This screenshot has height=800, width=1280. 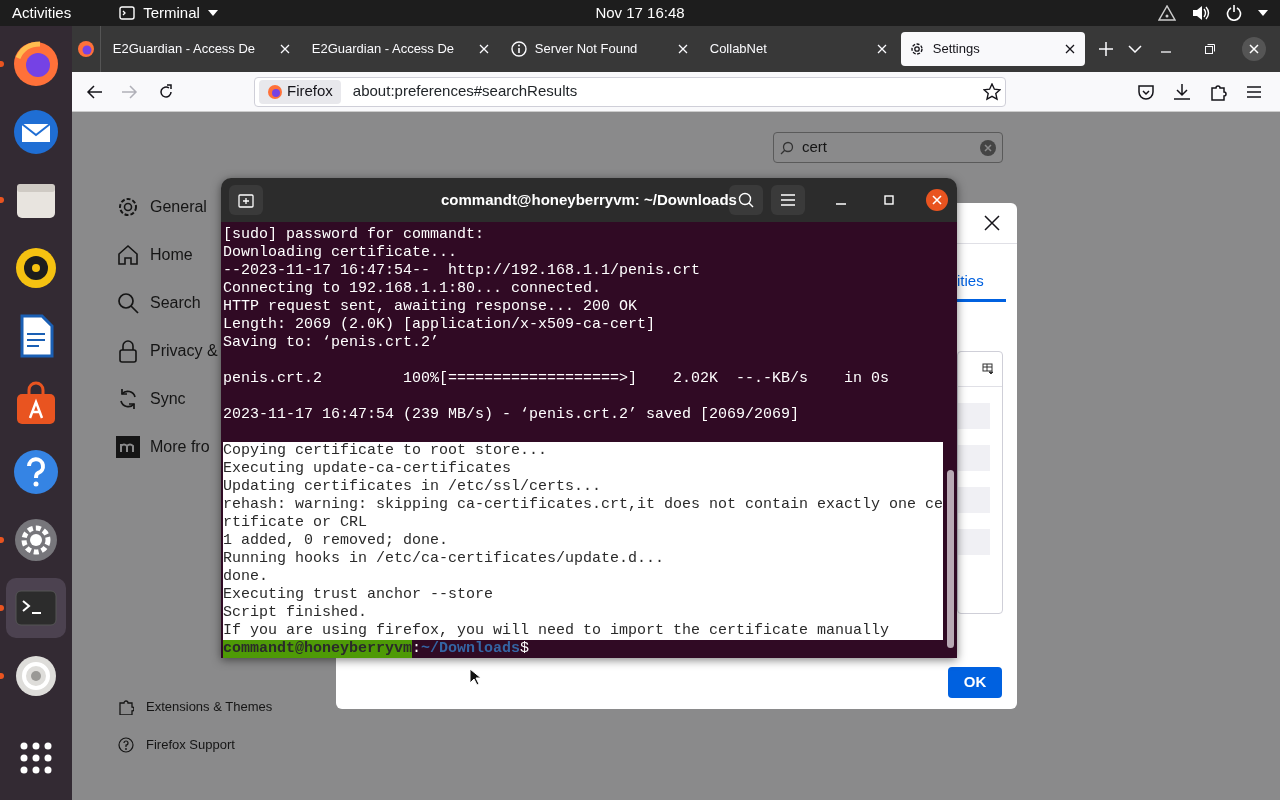 I want to click on terminal-line: 2023-11-17 16:47:54 (239 MB/s) - ‘penis.crt.2’ saved [2069/2069], so click(x=512, y=415).